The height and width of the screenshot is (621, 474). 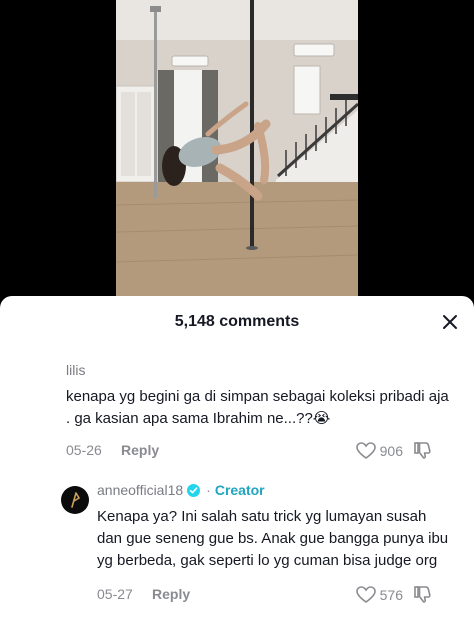 What do you see at coordinates (239, 490) in the screenshot?
I see `creator-badge: Creator` at bounding box center [239, 490].